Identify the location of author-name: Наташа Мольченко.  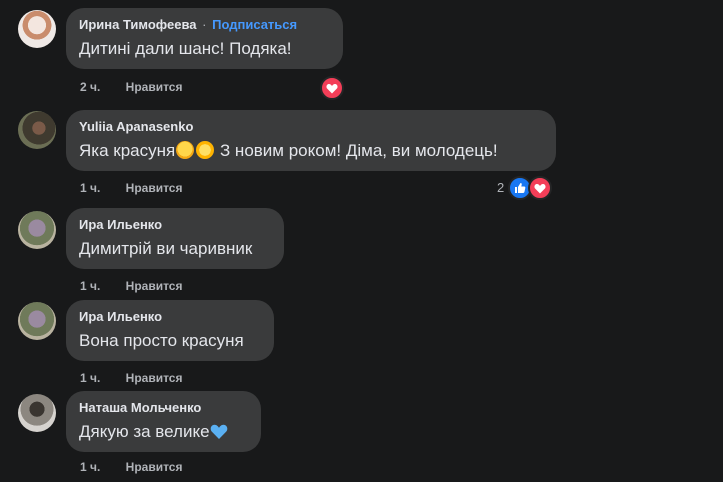
(140, 407).